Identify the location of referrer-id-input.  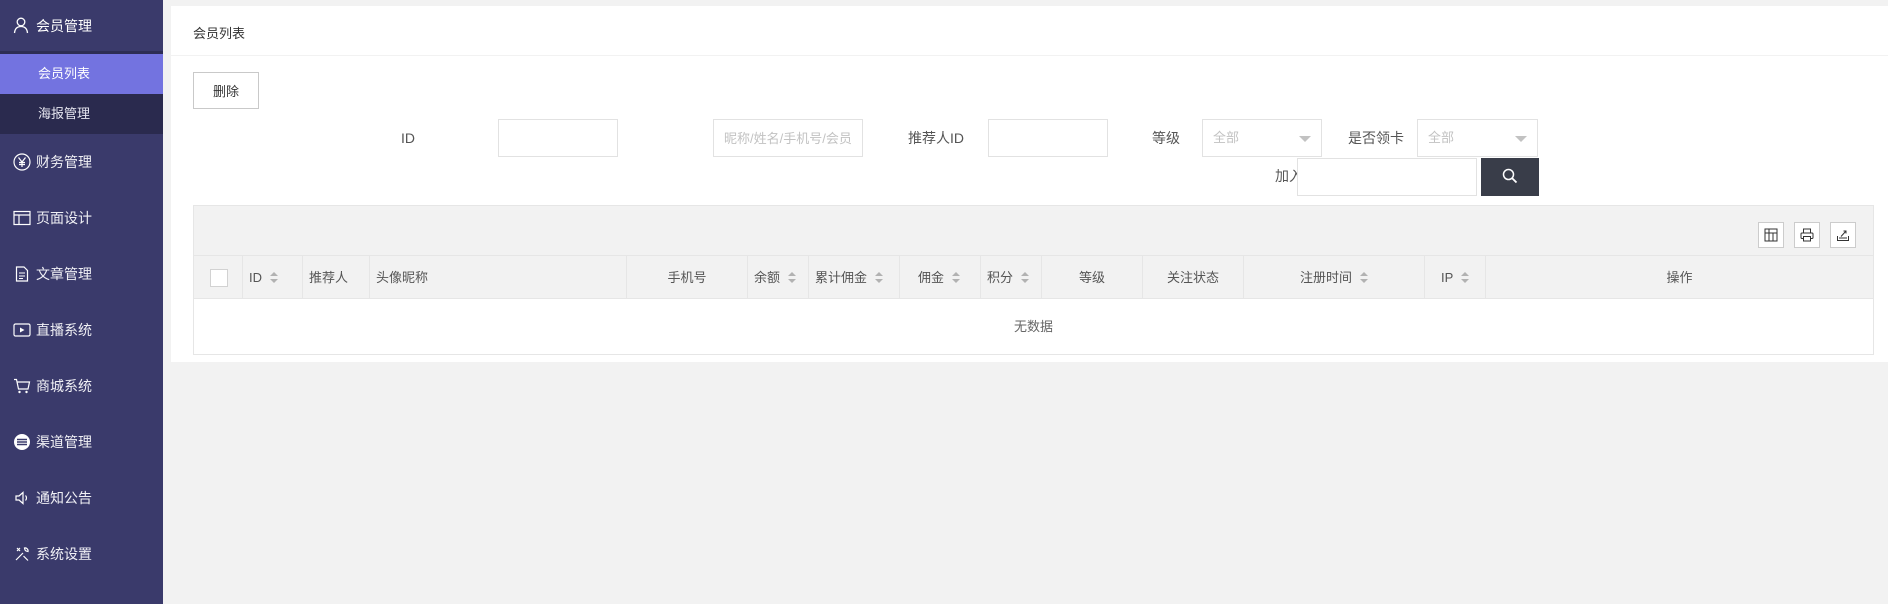
(1048, 138).